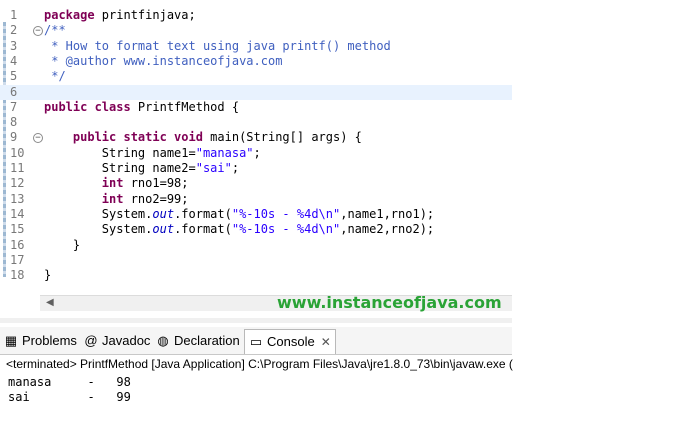 The height and width of the screenshot is (443, 677). What do you see at coordinates (17, 275) in the screenshot?
I see `line-number: 18` at bounding box center [17, 275].